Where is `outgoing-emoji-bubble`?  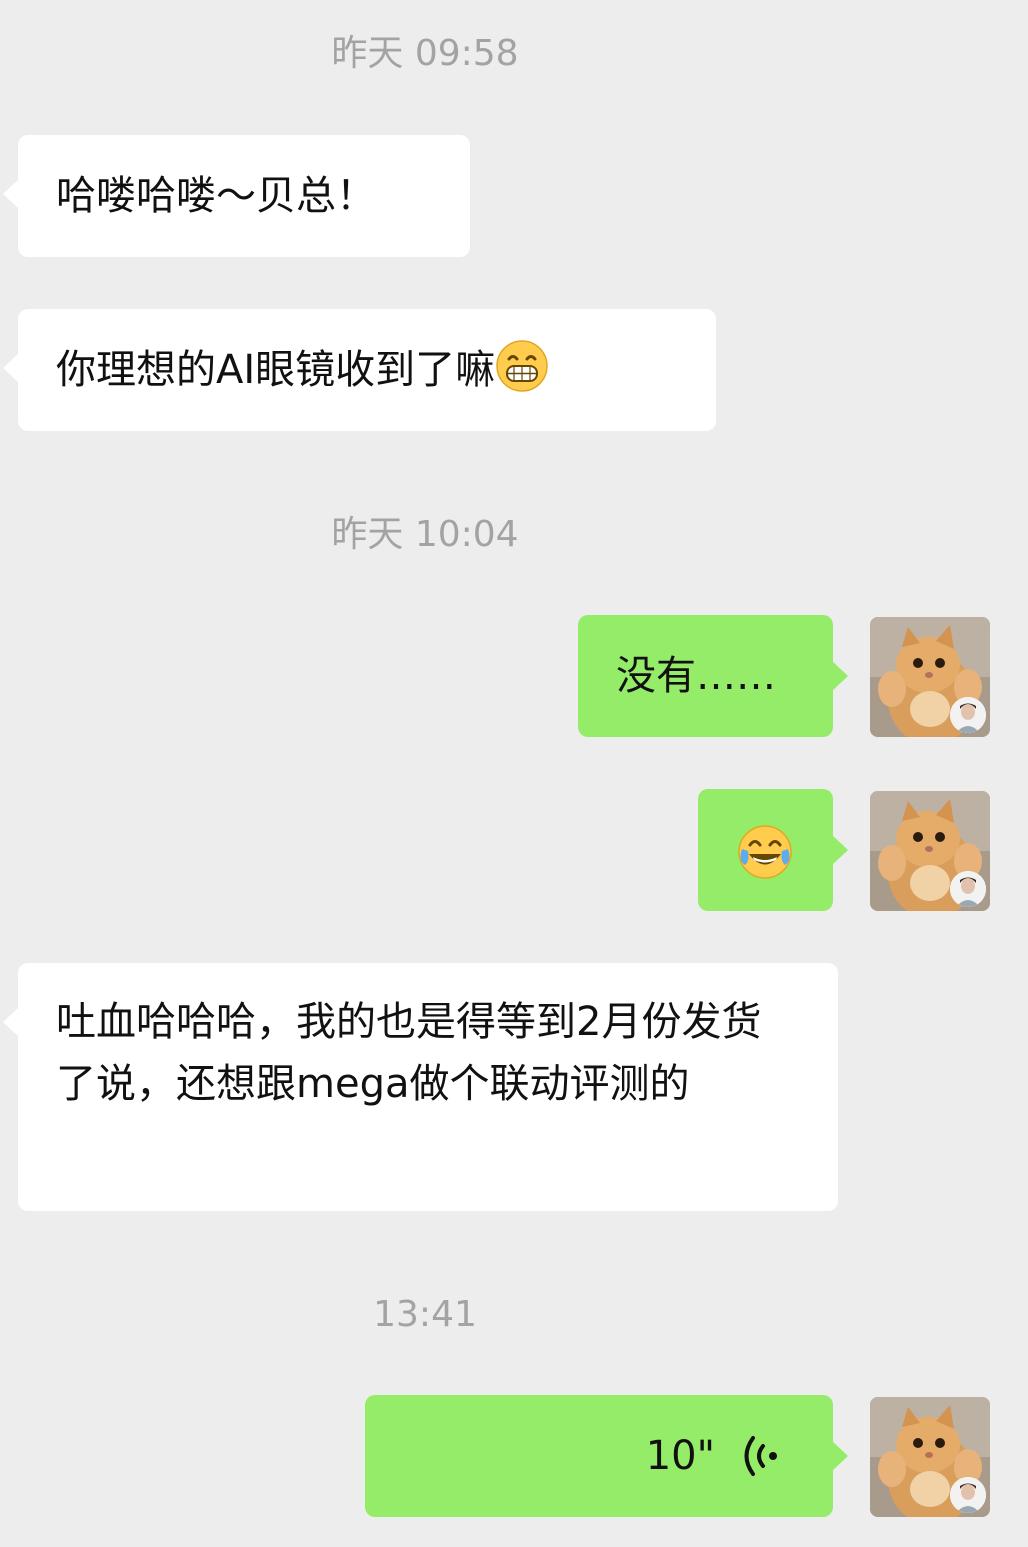 outgoing-emoji-bubble is located at coordinates (773, 850).